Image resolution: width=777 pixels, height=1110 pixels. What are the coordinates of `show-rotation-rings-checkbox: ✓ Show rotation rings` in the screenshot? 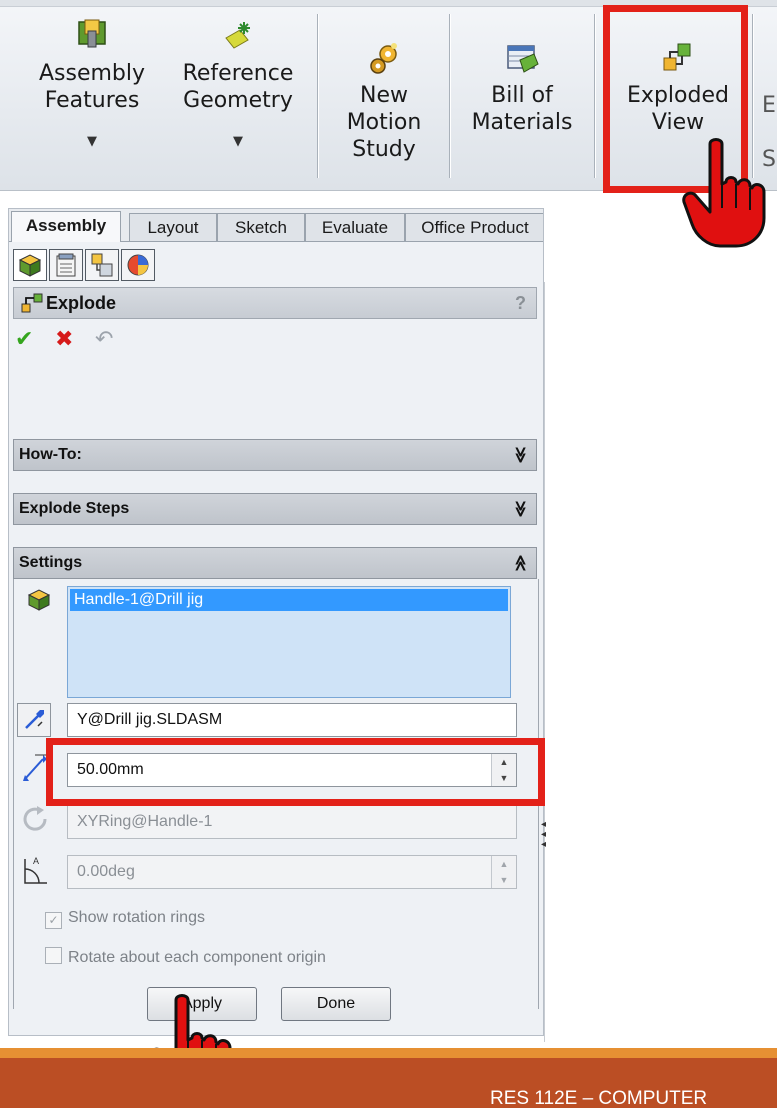 It's located at (125, 918).